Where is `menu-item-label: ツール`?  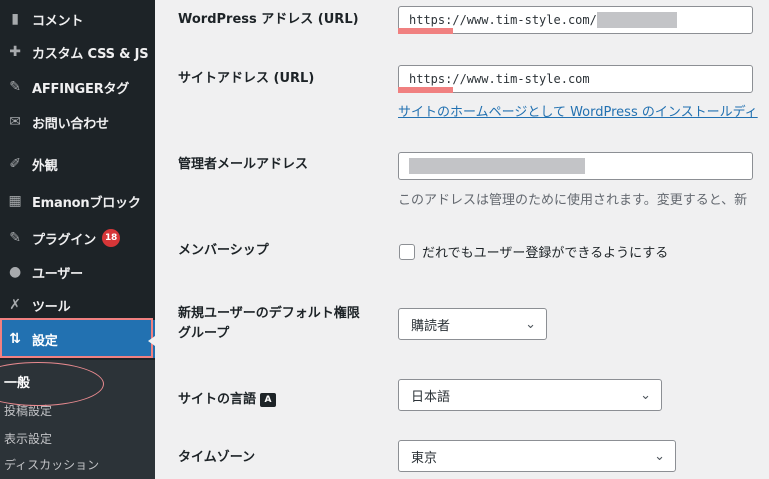
menu-item-label: ツール is located at coordinates (51, 307).